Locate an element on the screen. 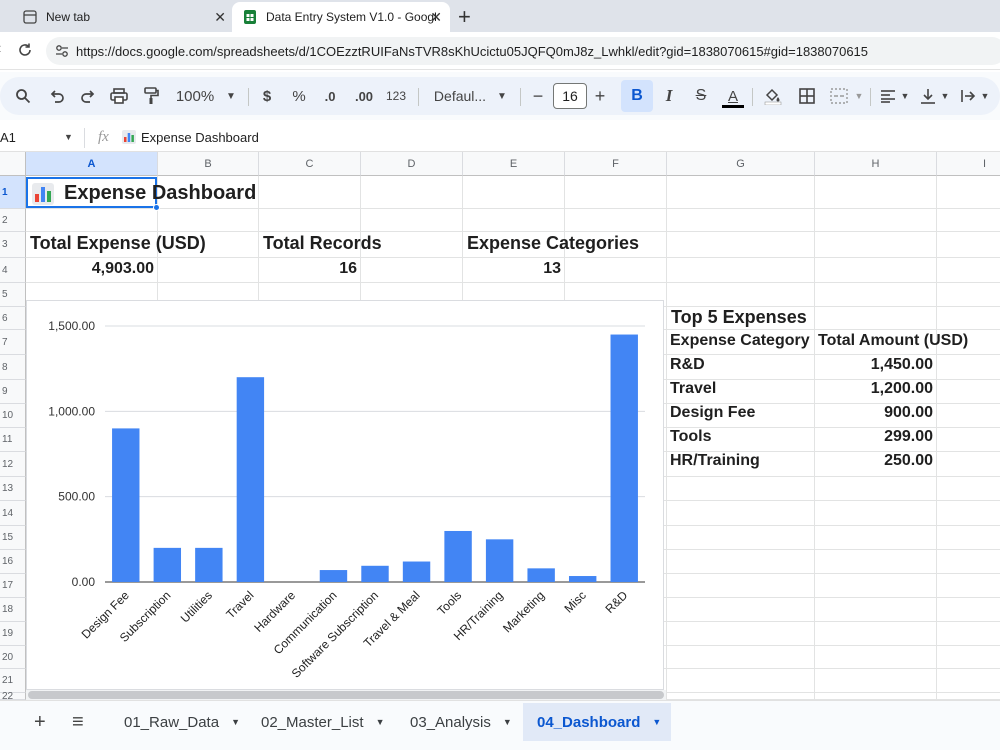 The width and height of the screenshot is (1000, 750). currency-format-button: $ is located at coordinates (267, 96).